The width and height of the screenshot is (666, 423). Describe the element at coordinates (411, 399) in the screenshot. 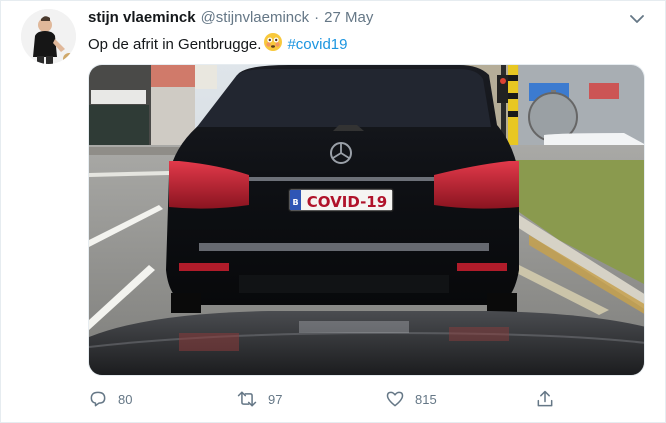

I see `like-button: 815` at that location.